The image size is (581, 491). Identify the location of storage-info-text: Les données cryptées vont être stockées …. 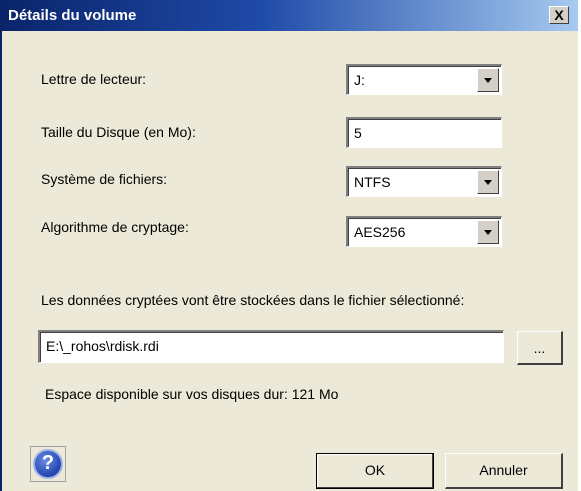
(253, 300).